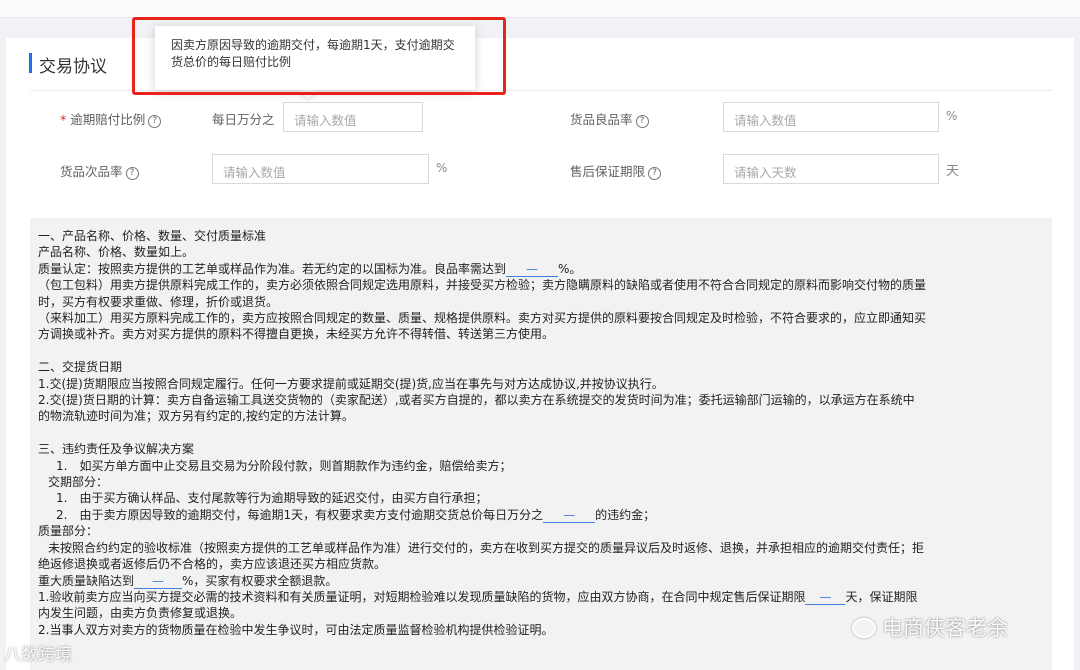 The width and height of the screenshot is (1080, 670). Describe the element at coordinates (108, 119) in the screenshot. I see `overdue-label-text: 逾期赔付比例` at that location.